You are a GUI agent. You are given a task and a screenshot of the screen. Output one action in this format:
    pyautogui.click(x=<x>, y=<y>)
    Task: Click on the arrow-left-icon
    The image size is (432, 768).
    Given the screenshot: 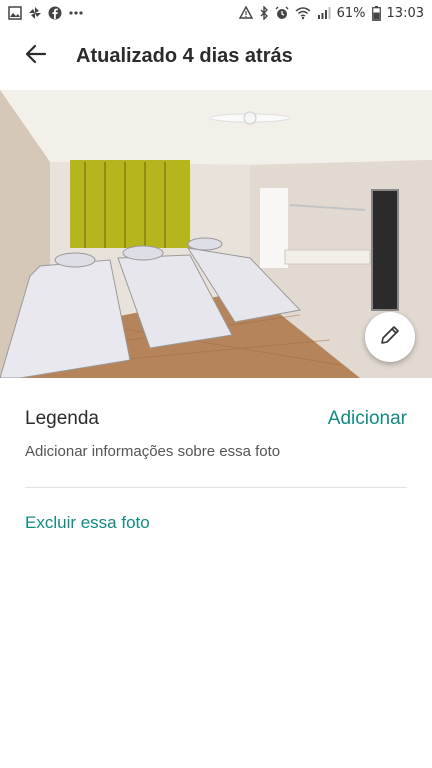 What is the action you would take?
    pyautogui.click(x=36, y=56)
    